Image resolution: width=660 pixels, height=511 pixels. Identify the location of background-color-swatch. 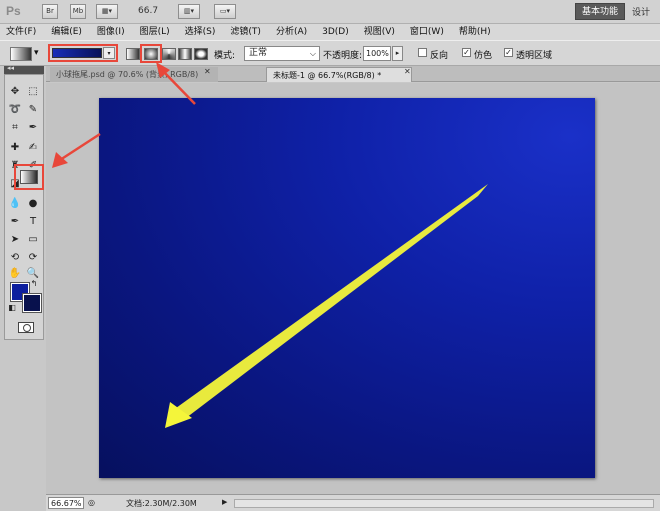
(32, 303).